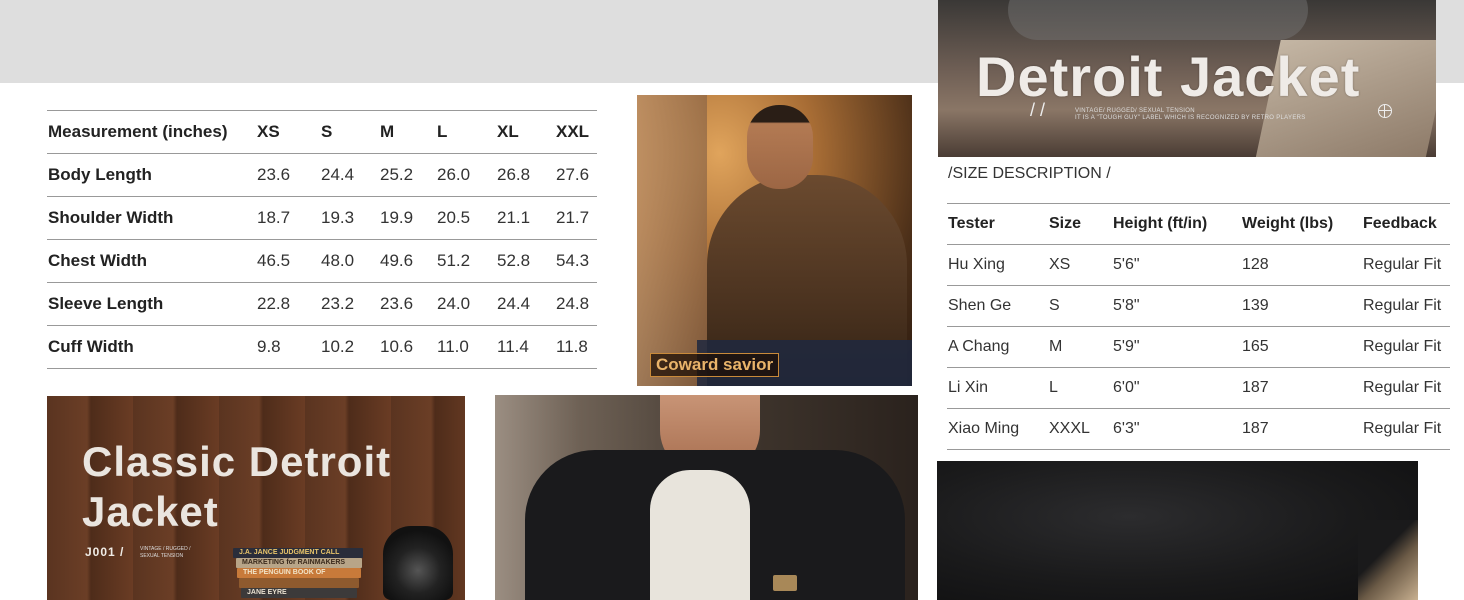 This screenshot has width=1464, height=600. Describe the element at coordinates (1080, 306) in the screenshot. I see `tester-size: S` at that location.